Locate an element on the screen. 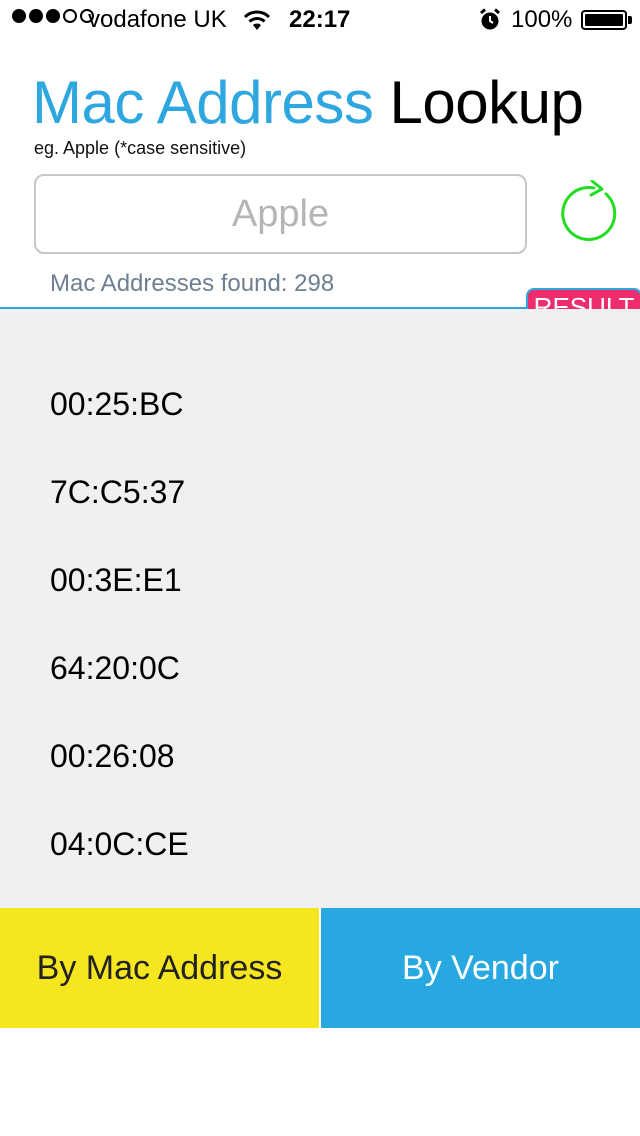 The image size is (640, 1136). status-bar: vodafone UK 22:17 100% is located at coordinates (320, 20).